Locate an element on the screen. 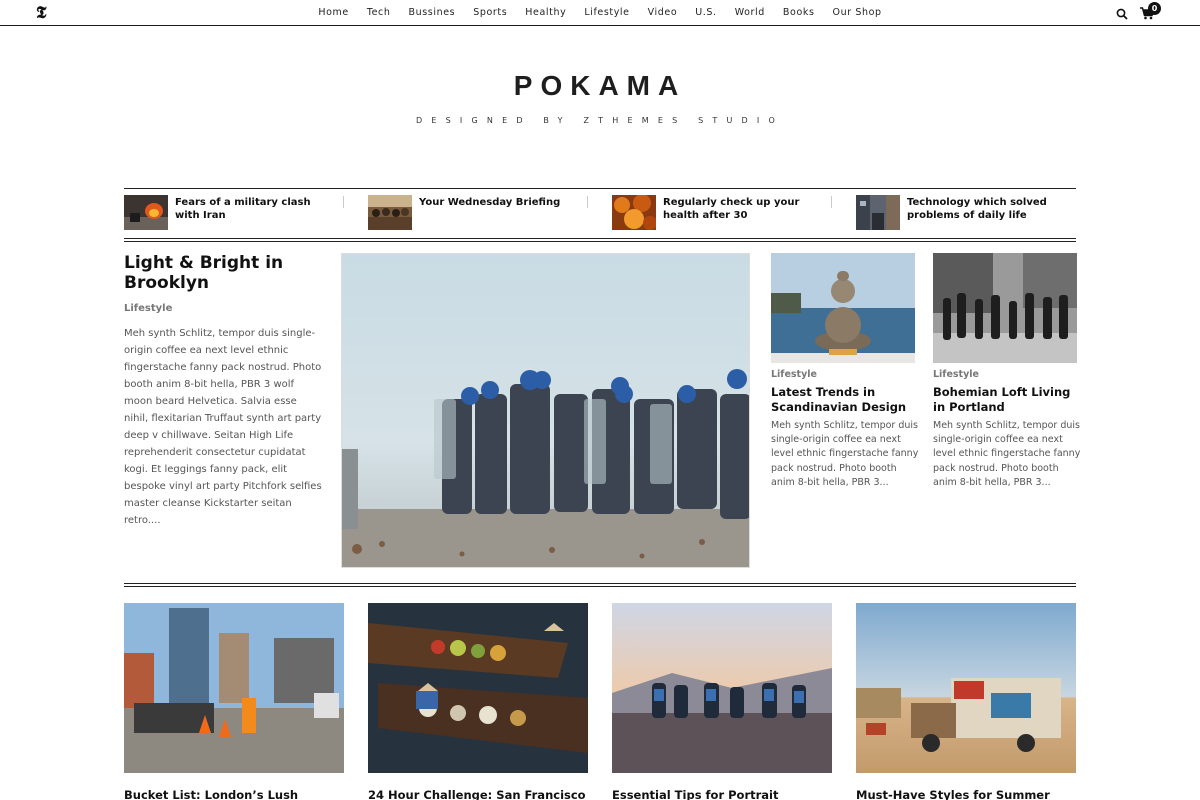  featured-article-category: Lifestyle is located at coordinates (148, 308).